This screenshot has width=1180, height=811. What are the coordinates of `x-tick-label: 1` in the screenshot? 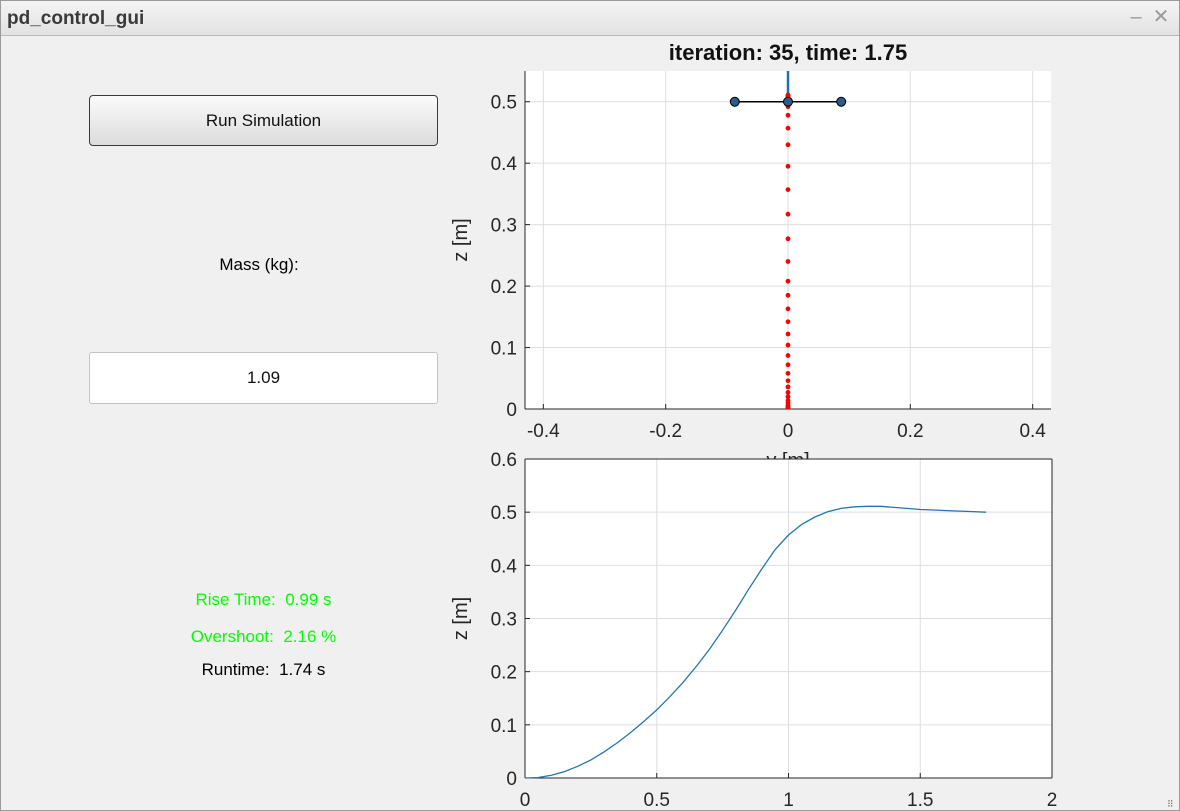 It's located at (788, 800).